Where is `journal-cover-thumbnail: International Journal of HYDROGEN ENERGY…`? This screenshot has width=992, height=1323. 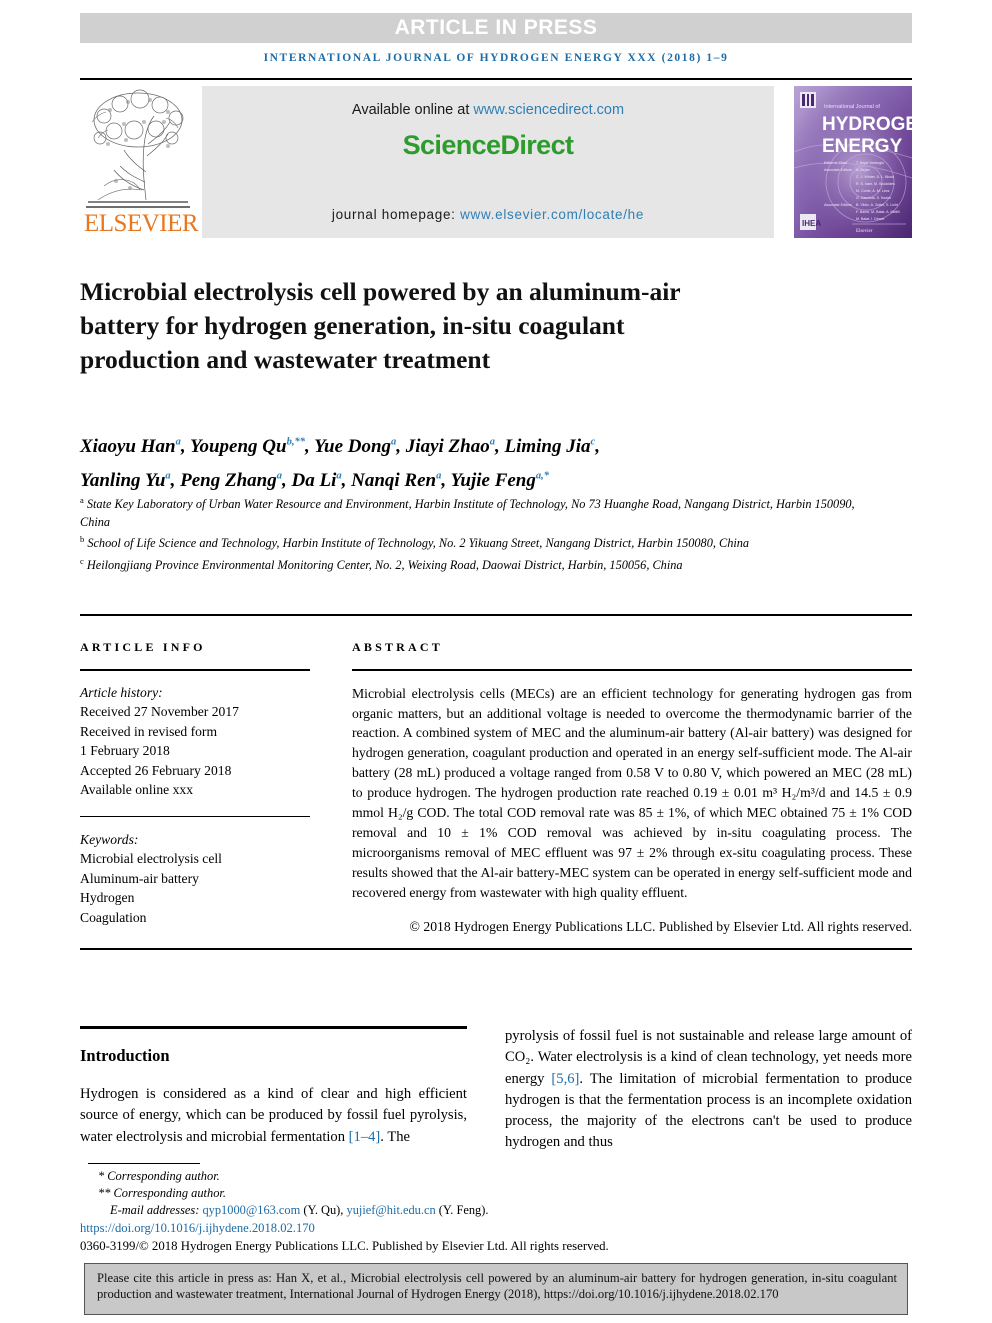 journal-cover-thumbnail: International Journal of HYDROGEN ENERGY… is located at coordinates (853, 162).